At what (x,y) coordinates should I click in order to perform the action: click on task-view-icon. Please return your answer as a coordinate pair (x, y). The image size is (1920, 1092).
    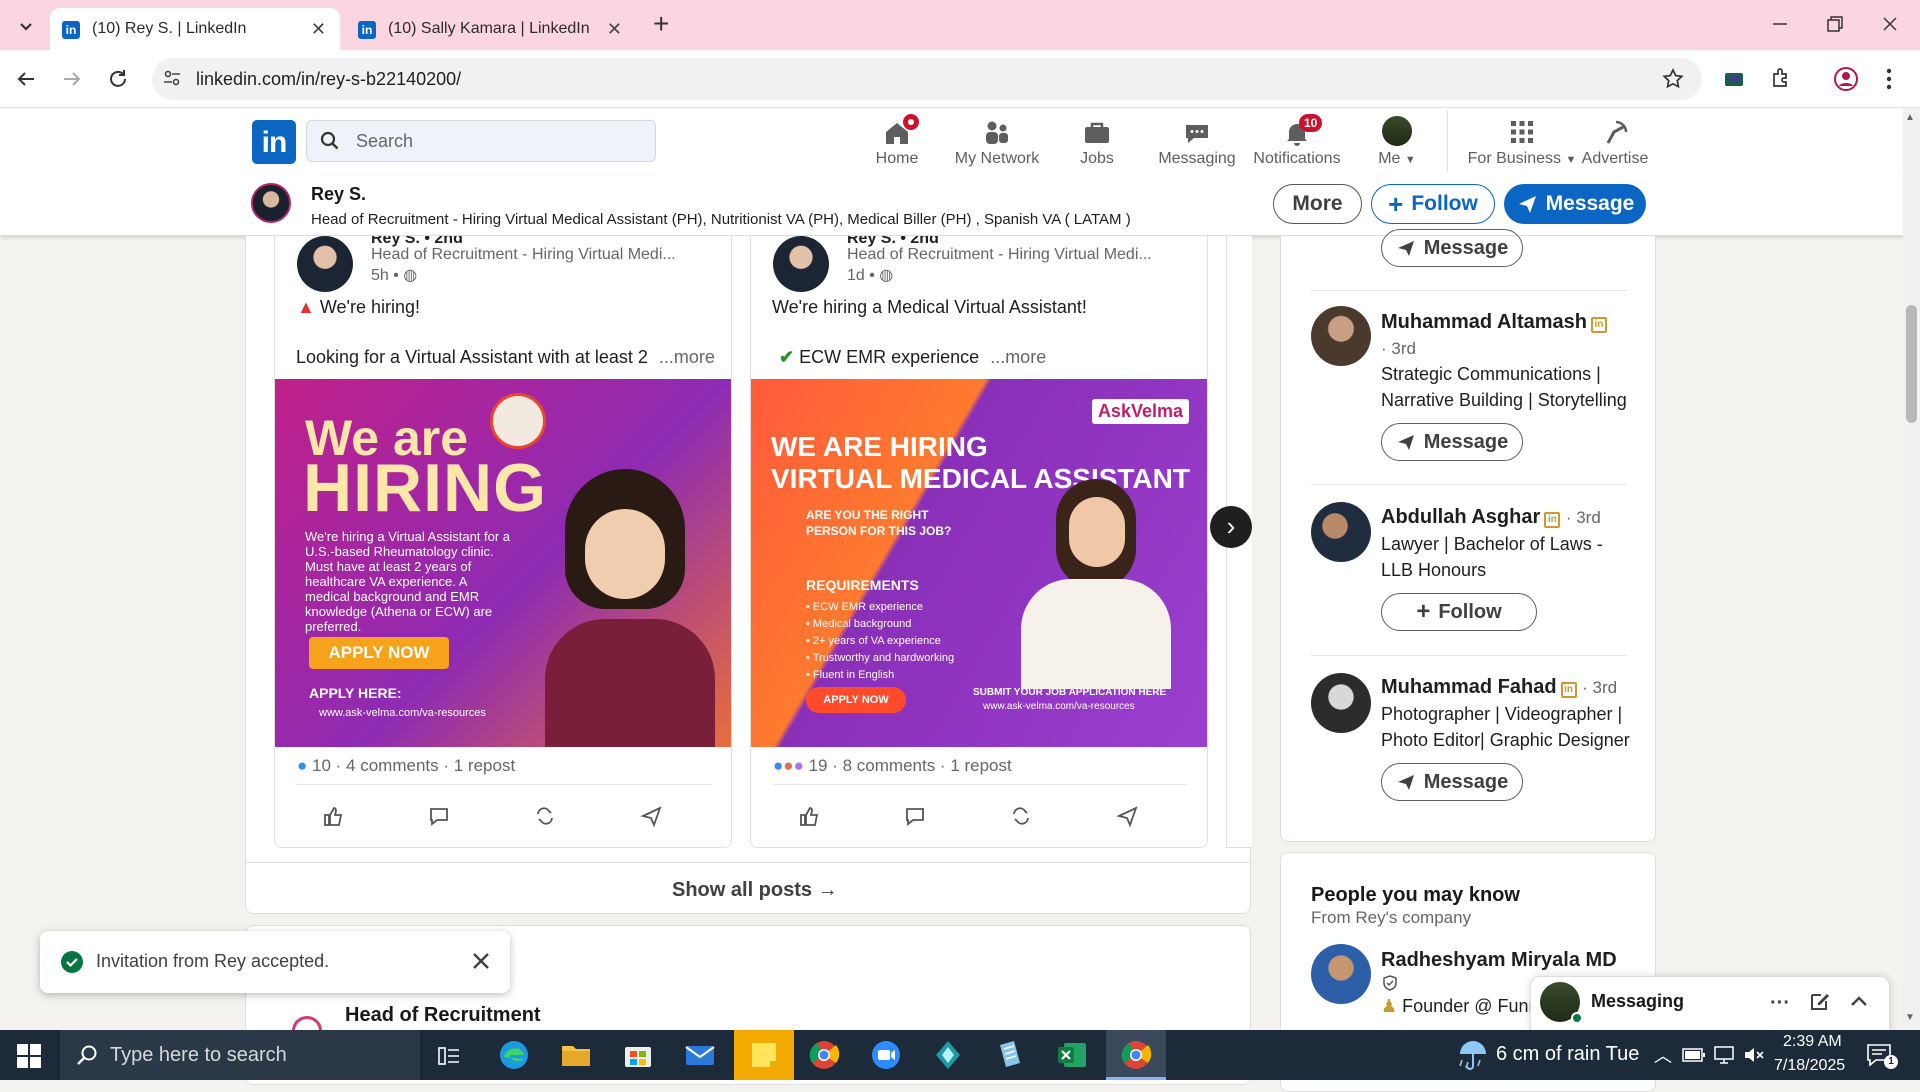
    Looking at the image, I should click on (449, 1056).